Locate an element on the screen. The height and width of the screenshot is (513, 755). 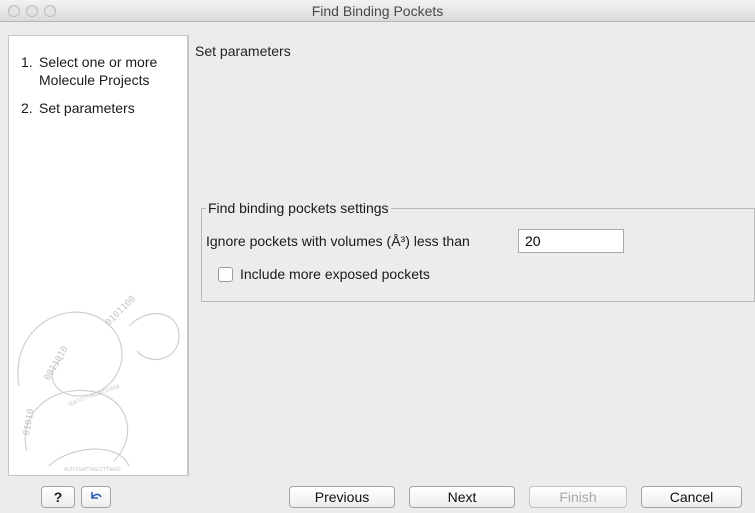
step-set-parameters: 2. Set parameters is located at coordinates (78, 108).